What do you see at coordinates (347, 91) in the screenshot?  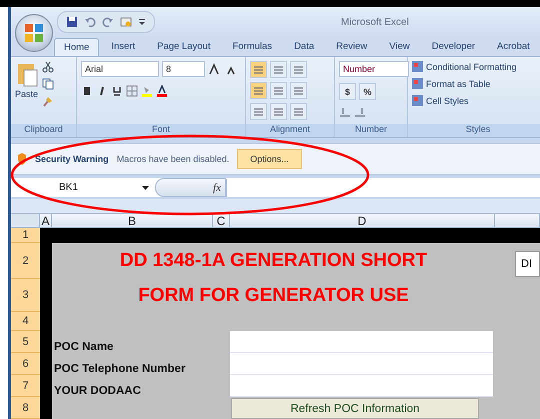 I see `currency-button: $` at bounding box center [347, 91].